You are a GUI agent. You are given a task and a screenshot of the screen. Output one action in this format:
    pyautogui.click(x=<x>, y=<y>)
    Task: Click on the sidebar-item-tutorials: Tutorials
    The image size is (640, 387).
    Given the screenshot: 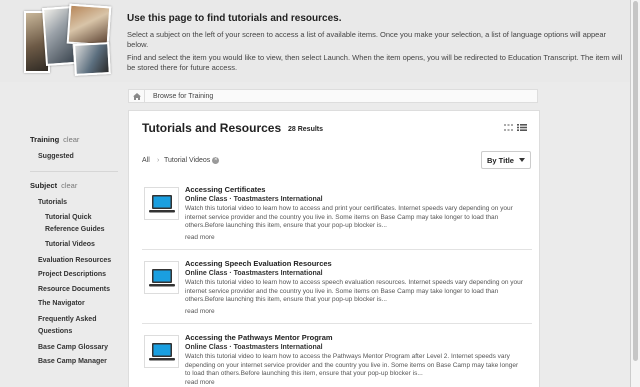 What is the action you would take?
    pyautogui.click(x=52, y=203)
    